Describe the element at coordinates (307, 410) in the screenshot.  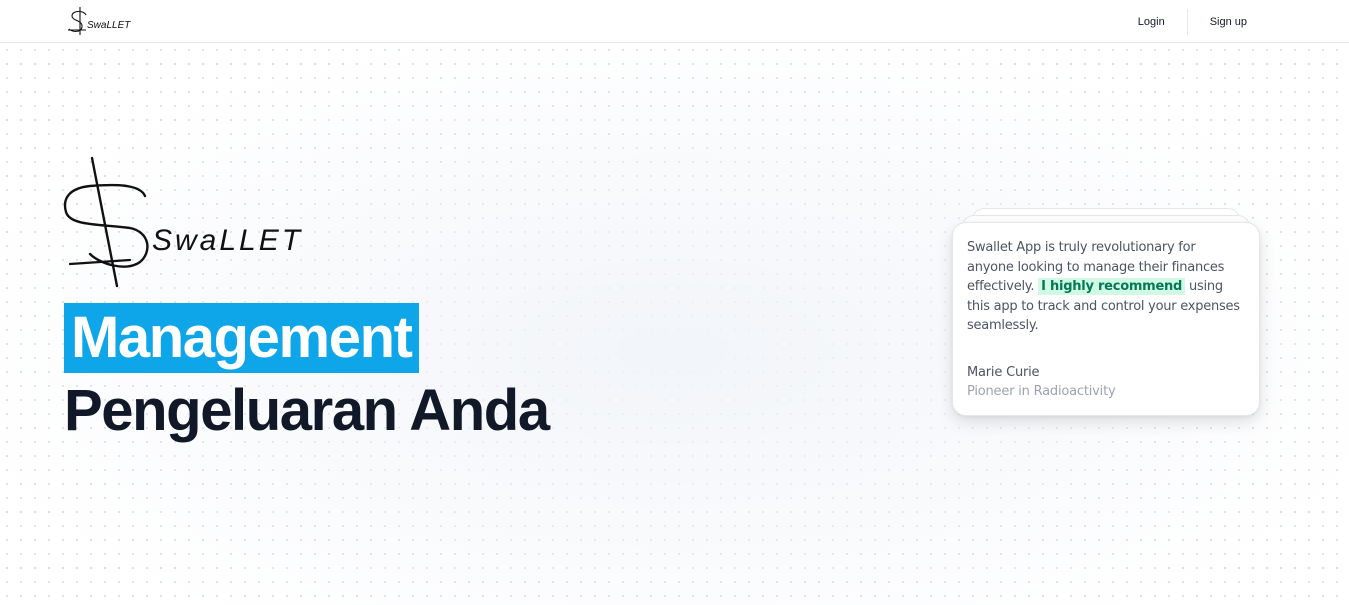
I see `headline-rest: Pengeluaran Anda` at that location.